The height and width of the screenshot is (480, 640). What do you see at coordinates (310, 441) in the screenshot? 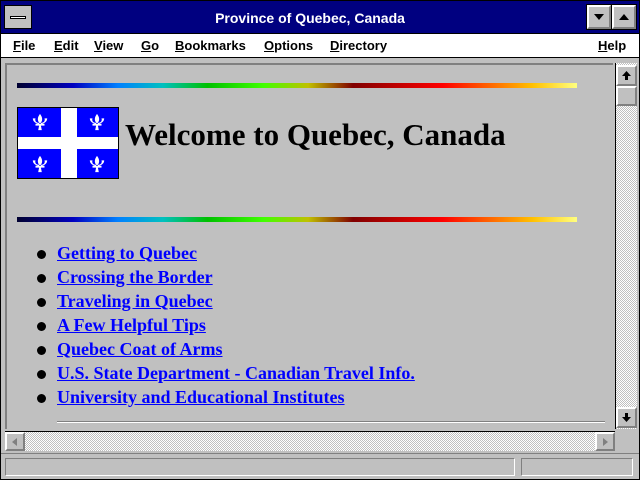
I see `horizontal-scrollbar` at bounding box center [310, 441].